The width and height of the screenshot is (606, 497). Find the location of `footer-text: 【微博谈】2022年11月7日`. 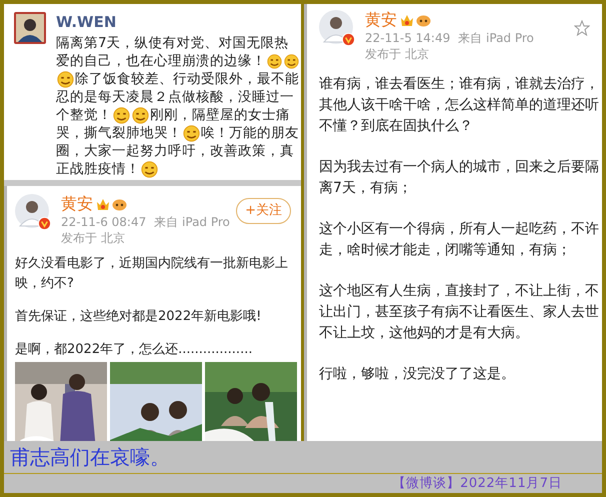

footer-text: 【微博谈】2022年11月7日 is located at coordinates (477, 483).